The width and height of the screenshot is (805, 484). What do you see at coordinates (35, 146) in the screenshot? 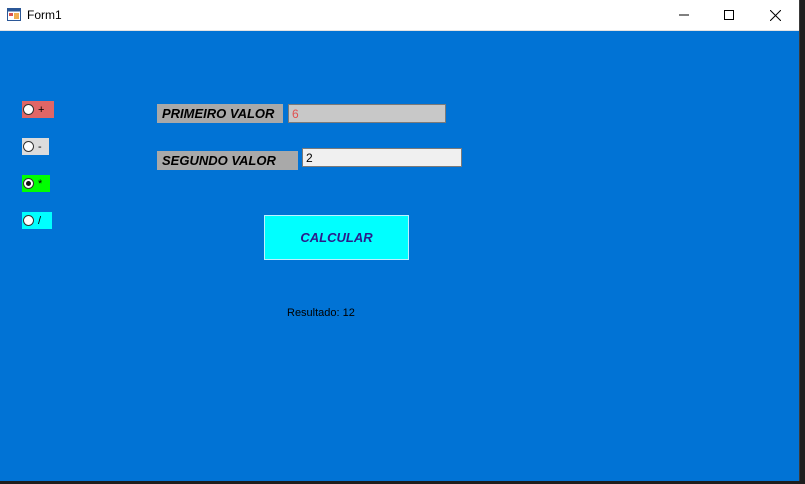
I see `radio-subtraction: -` at bounding box center [35, 146].